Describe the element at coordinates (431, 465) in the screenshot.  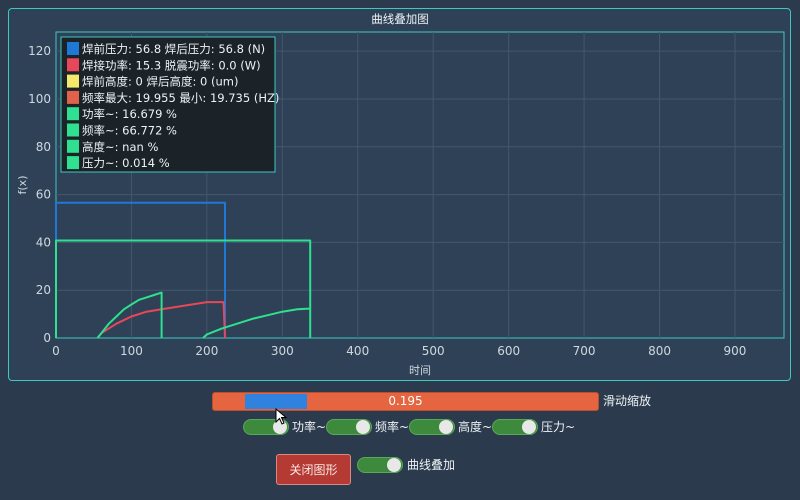
I see `toggle-curve-overlay-label: 曲线叠加` at that location.